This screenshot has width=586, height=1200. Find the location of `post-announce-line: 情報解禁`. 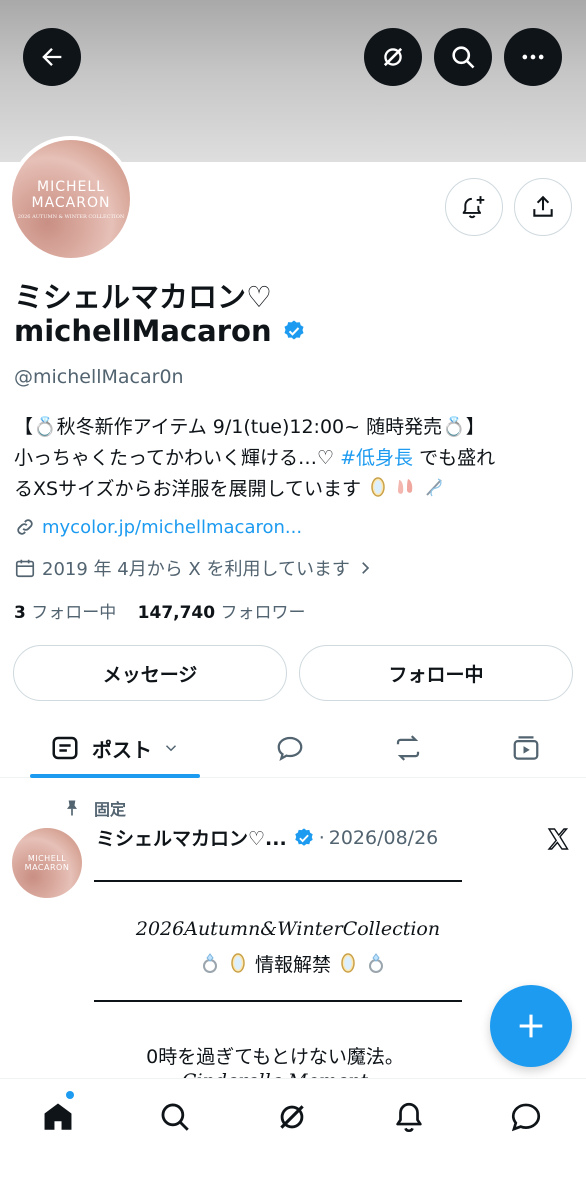

post-announce-line: 情報解禁 is located at coordinates (293, 963).